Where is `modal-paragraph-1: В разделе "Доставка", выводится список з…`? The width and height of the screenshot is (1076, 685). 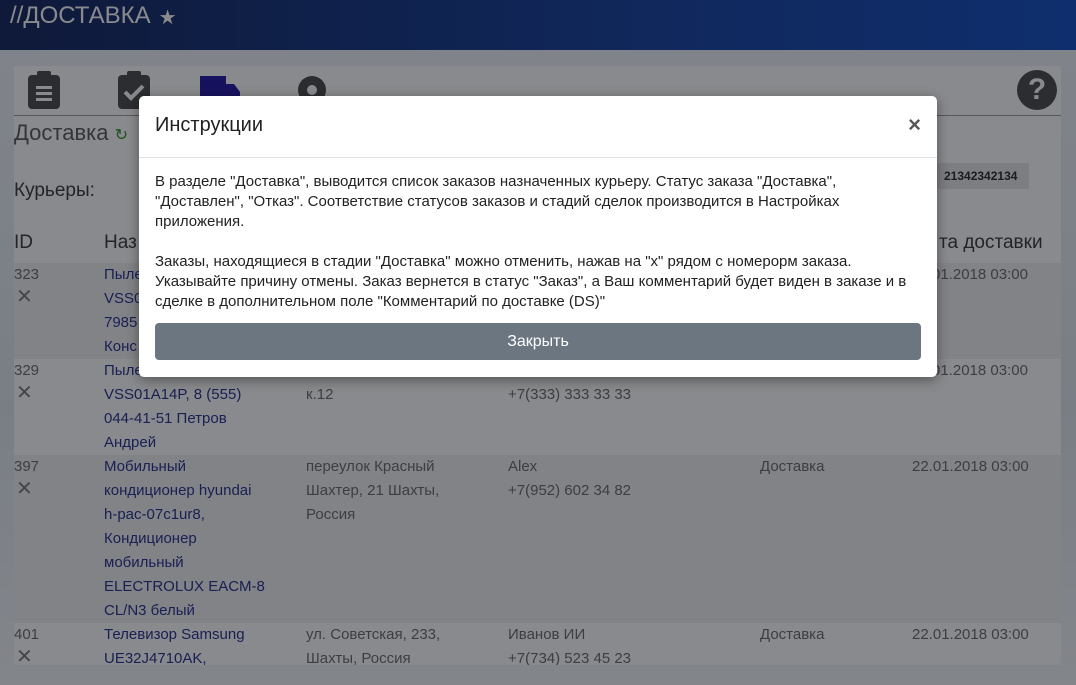 modal-paragraph-1: В разделе "Доставка", выводится список з… is located at coordinates (497, 201).